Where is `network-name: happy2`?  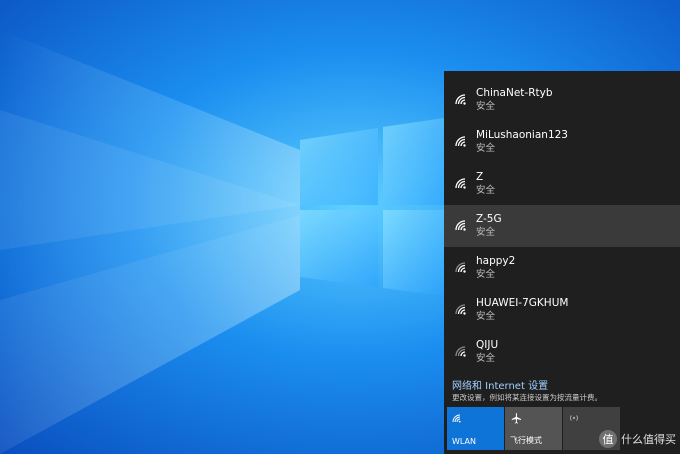
network-name: happy2 is located at coordinates (496, 261).